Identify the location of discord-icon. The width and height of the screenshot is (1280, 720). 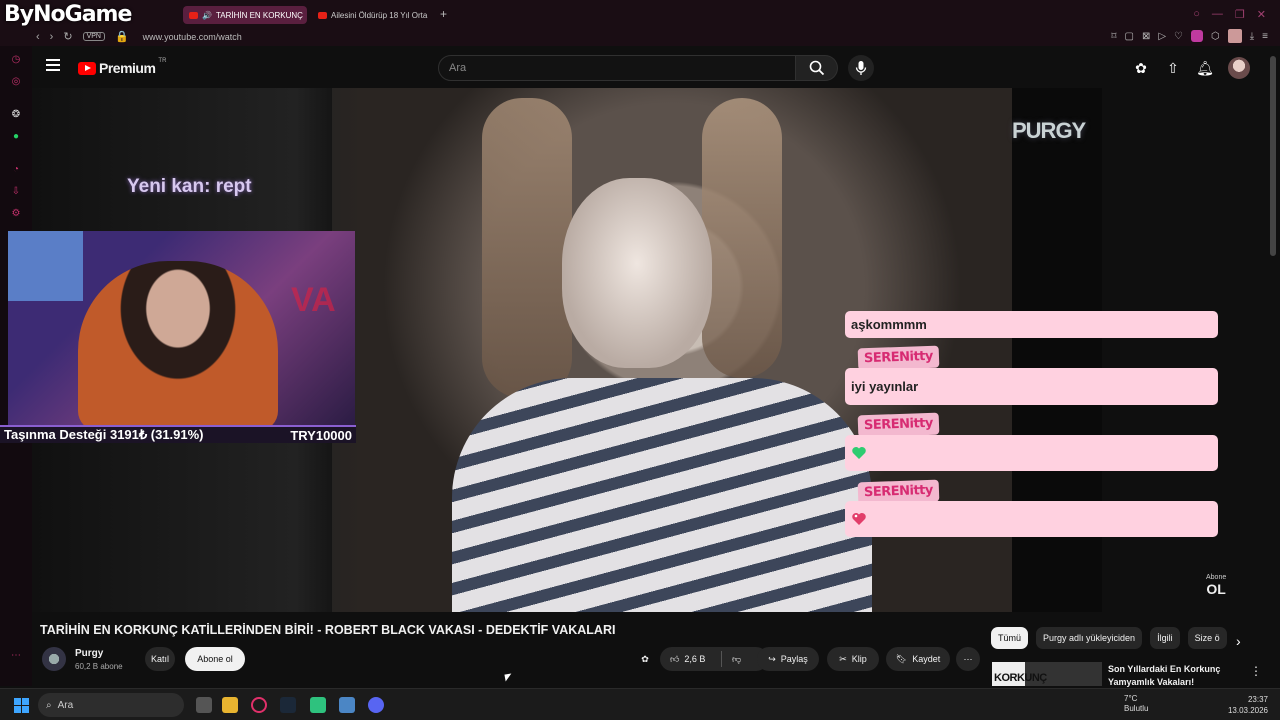
(376, 705).